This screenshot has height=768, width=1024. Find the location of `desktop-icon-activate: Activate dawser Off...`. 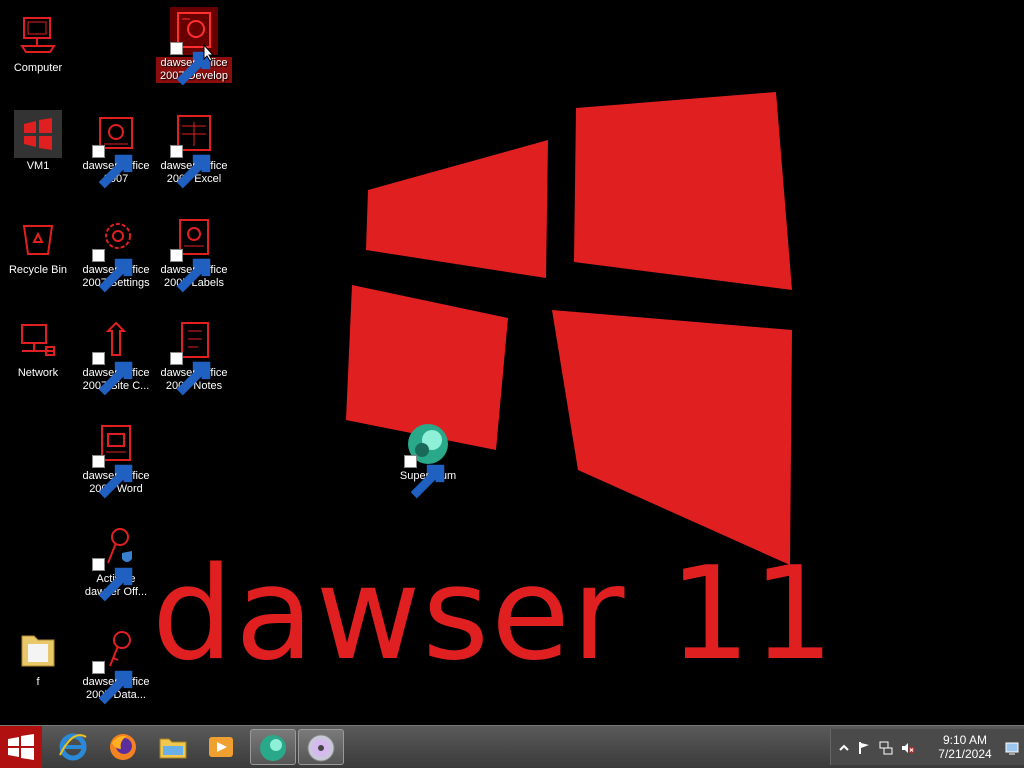

desktop-icon-activate: Activate dawser Off... is located at coordinates (116, 560).